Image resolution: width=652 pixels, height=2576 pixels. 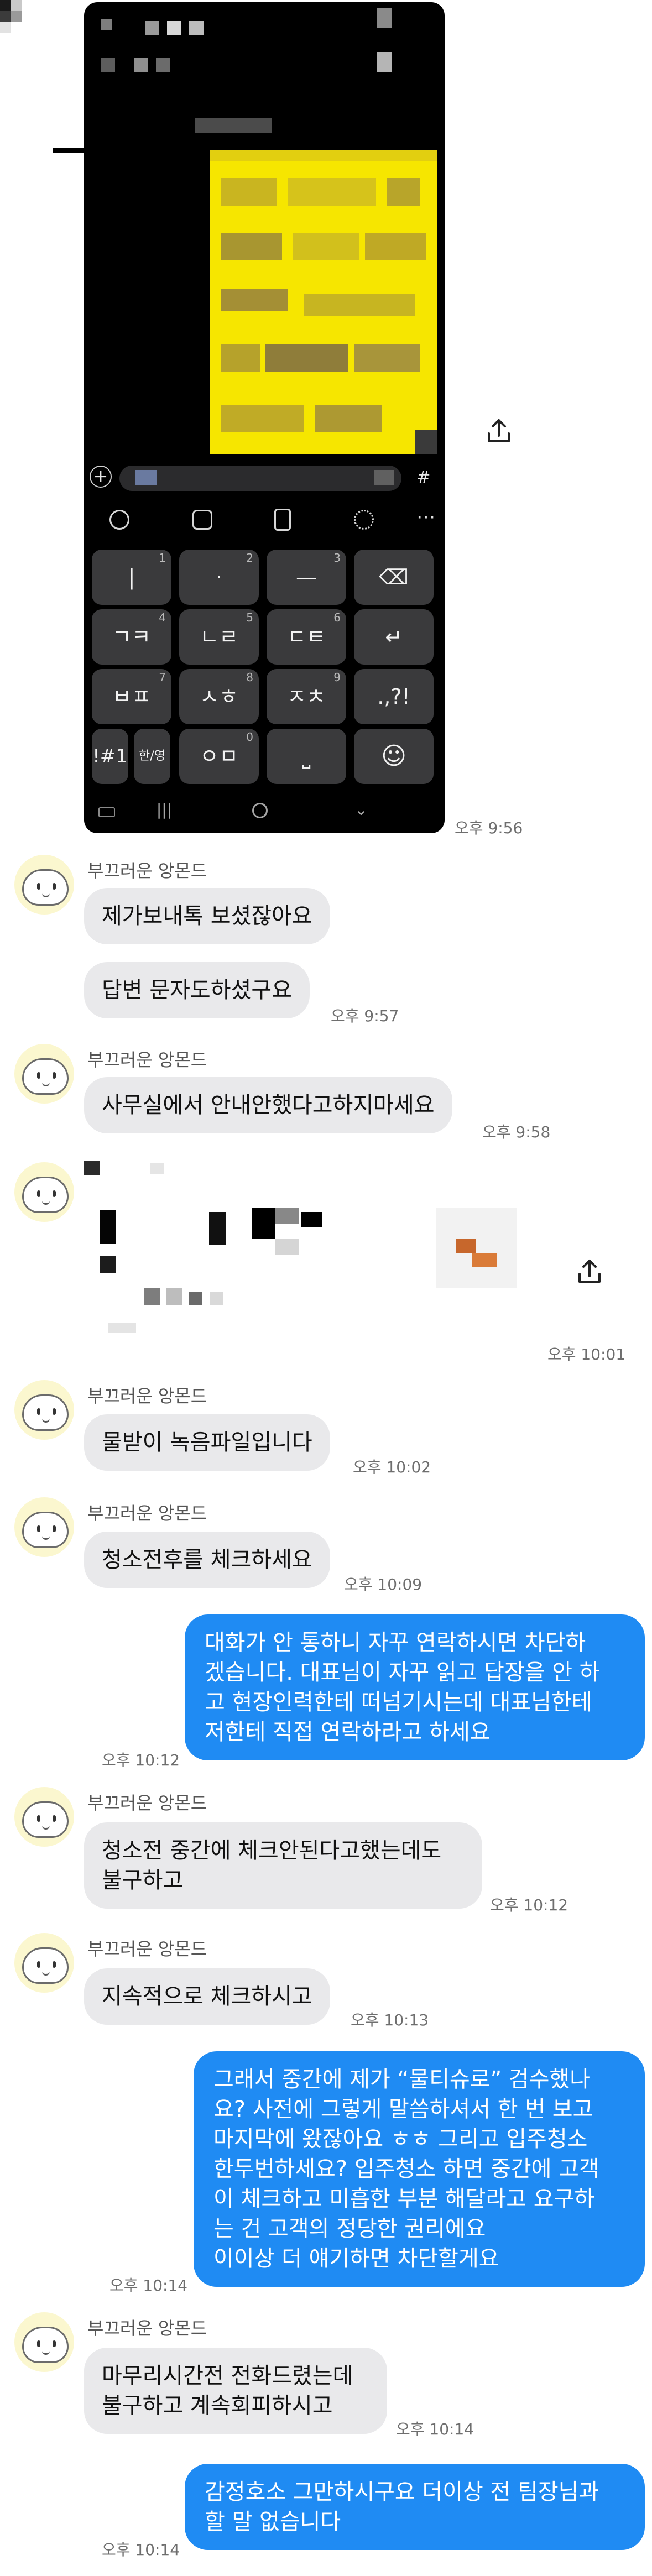 What do you see at coordinates (131, 577) in the screenshot?
I see `key: 1 |` at bounding box center [131, 577].